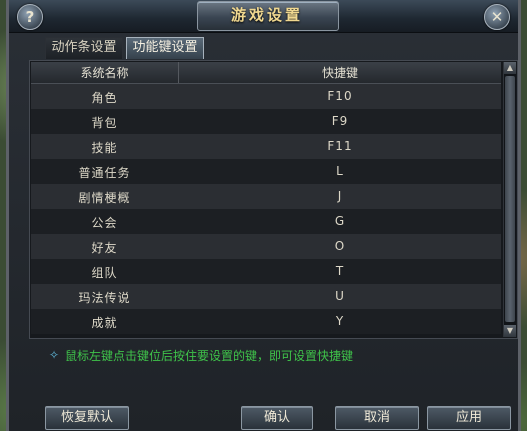 Image resolution: width=527 pixels, height=431 pixels. What do you see at coordinates (104, 98) in the screenshot?
I see `system-name-cell: 角色` at bounding box center [104, 98].